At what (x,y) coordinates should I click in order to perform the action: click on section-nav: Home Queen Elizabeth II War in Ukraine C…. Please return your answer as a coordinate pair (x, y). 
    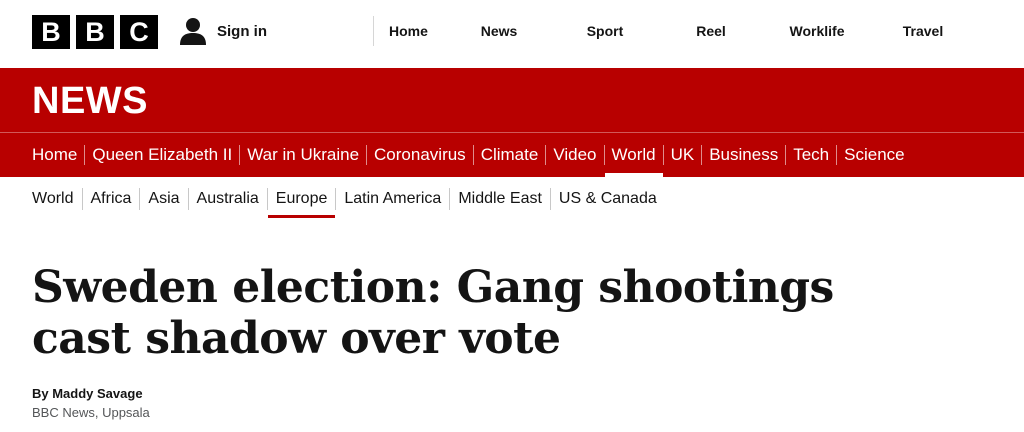
    Looking at the image, I should click on (472, 155).